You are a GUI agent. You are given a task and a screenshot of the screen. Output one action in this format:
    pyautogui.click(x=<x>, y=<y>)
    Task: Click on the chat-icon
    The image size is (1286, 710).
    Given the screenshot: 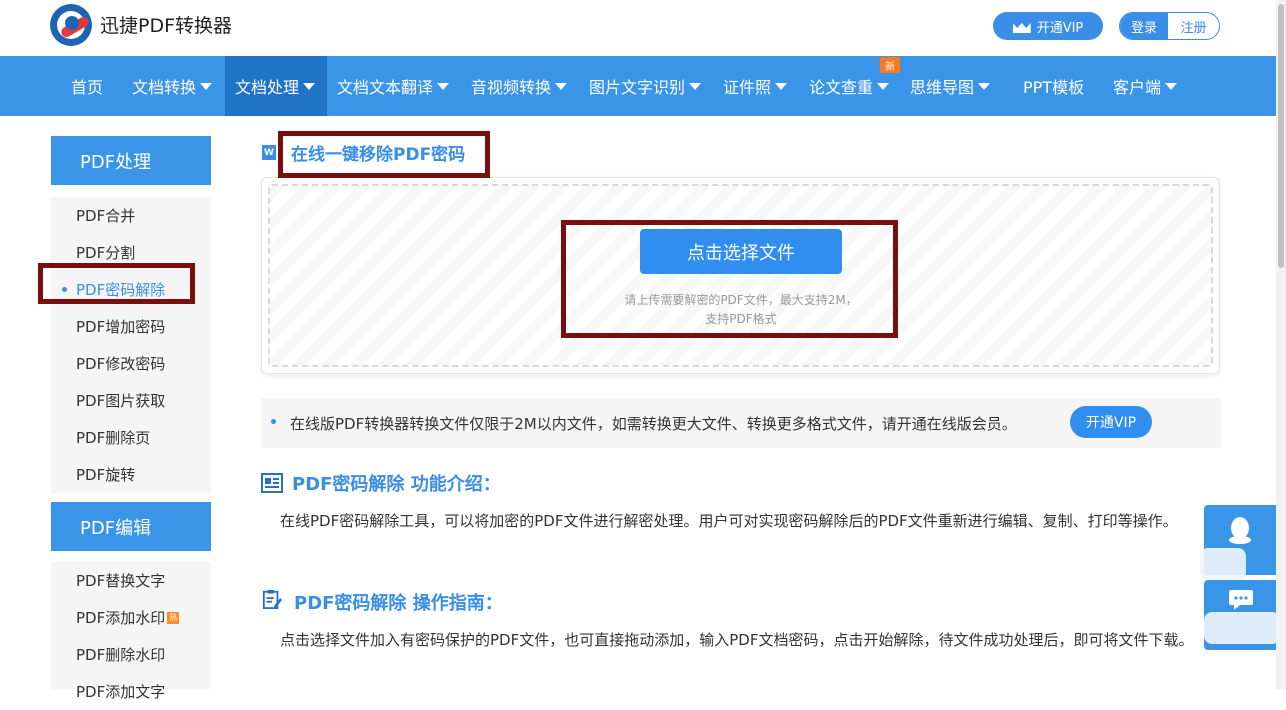 What is the action you would take?
    pyautogui.click(x=1241, y=600)
    